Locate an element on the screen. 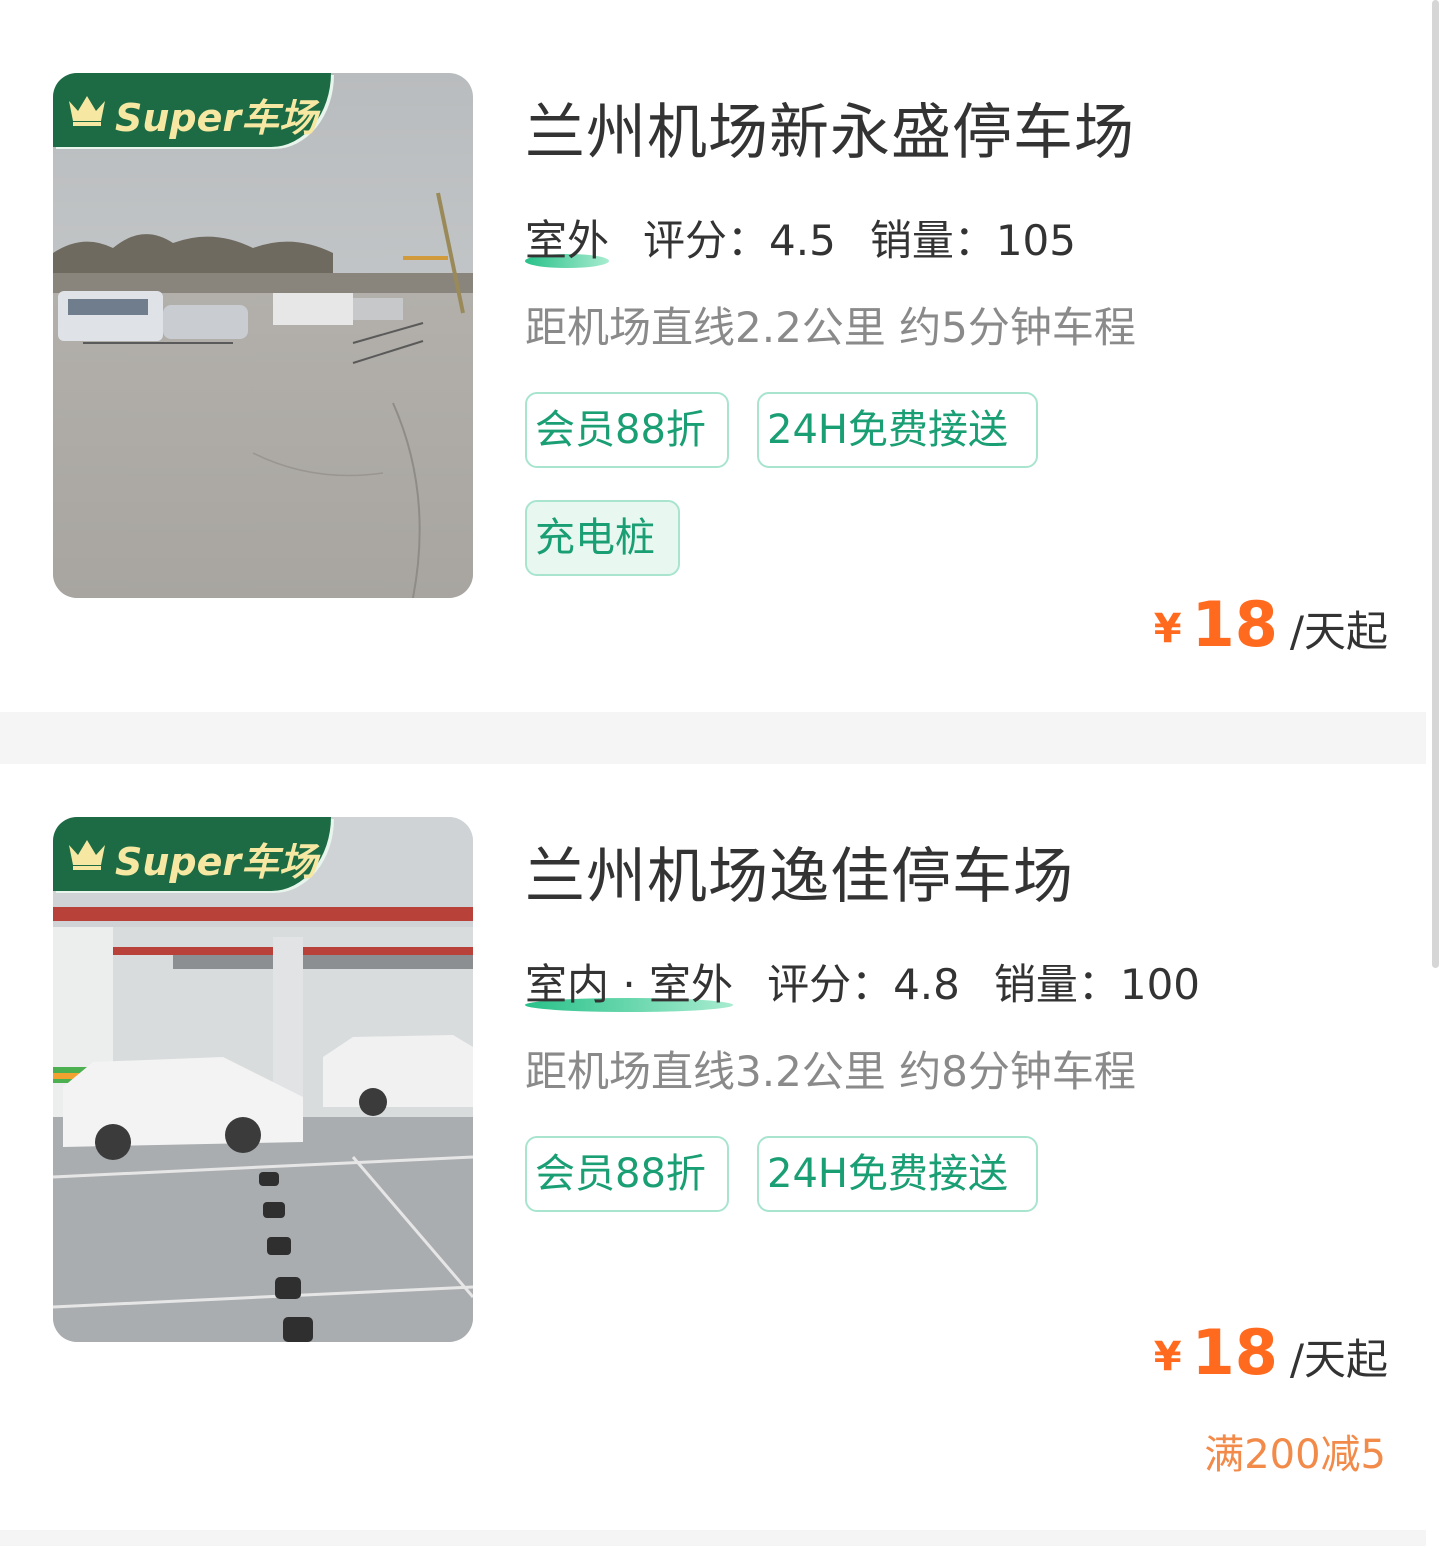 Image resolution: width=1442 pixels, height=1546 pixels. scrollbar-track is located at coordinates (1434, 773).